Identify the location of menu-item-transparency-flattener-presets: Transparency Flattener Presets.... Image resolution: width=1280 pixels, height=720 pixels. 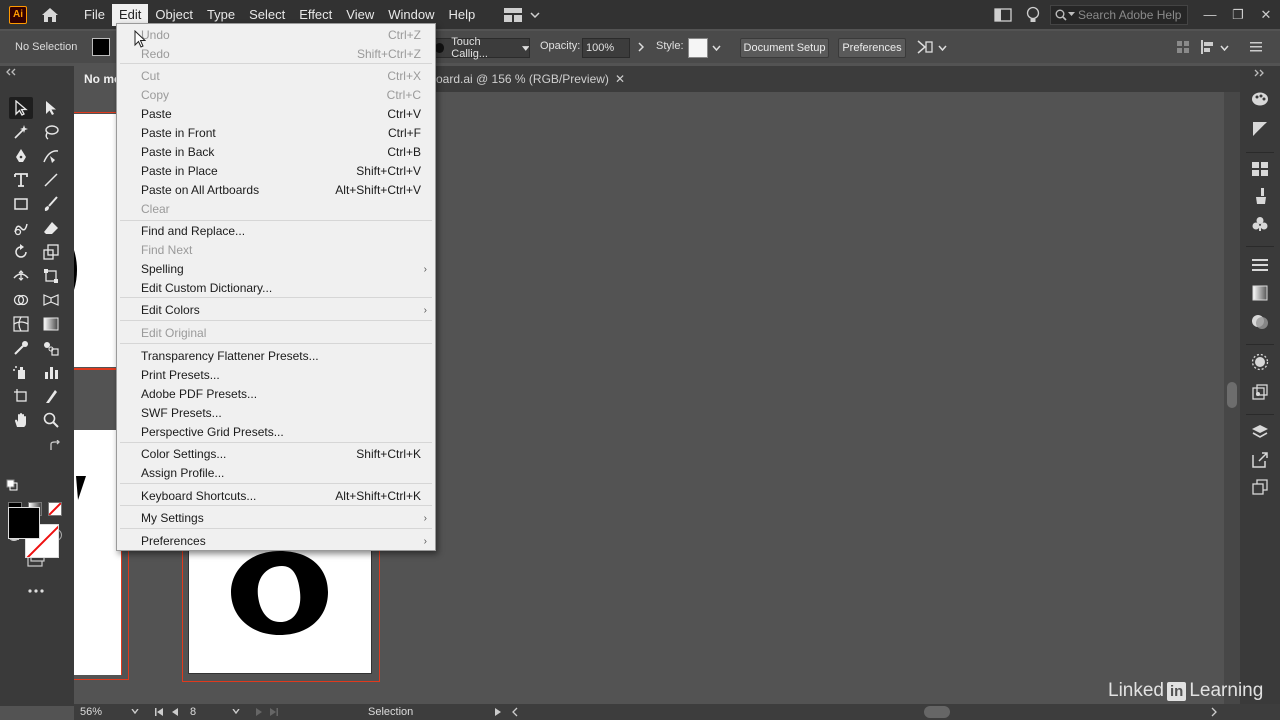
(276, 356).